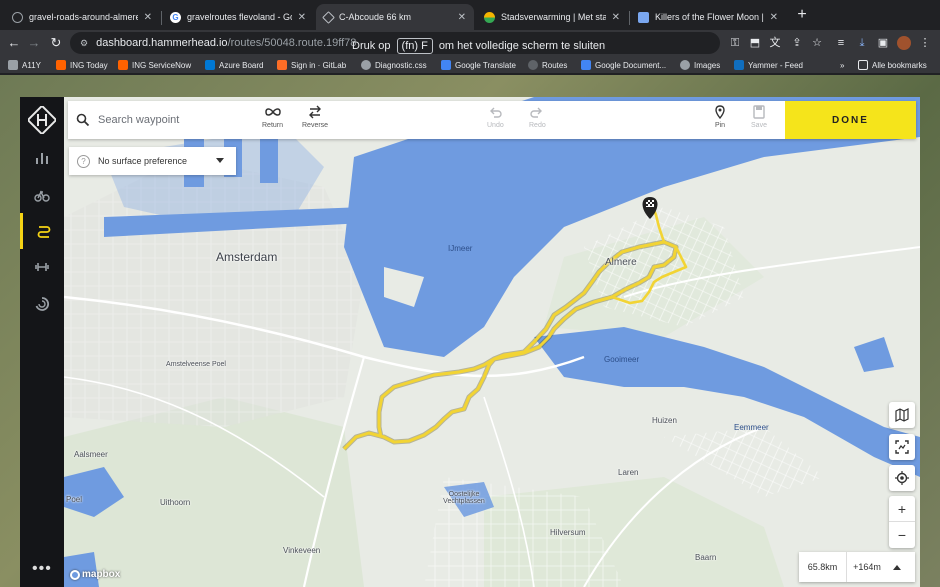  I want to click on map-label-huizen: Huizen, so click(664, 420).